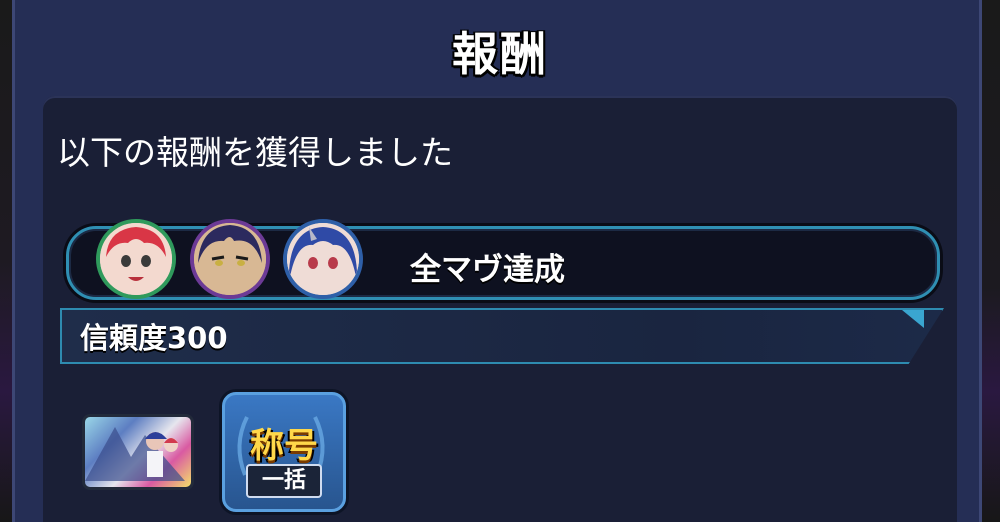 Image resolution: width=1000 pixels, height=522 pixels. What do you see at coordinates (136, 259) in the screenshot?
I see `character-avatar-red-hair` at bounding box center [136, 259].